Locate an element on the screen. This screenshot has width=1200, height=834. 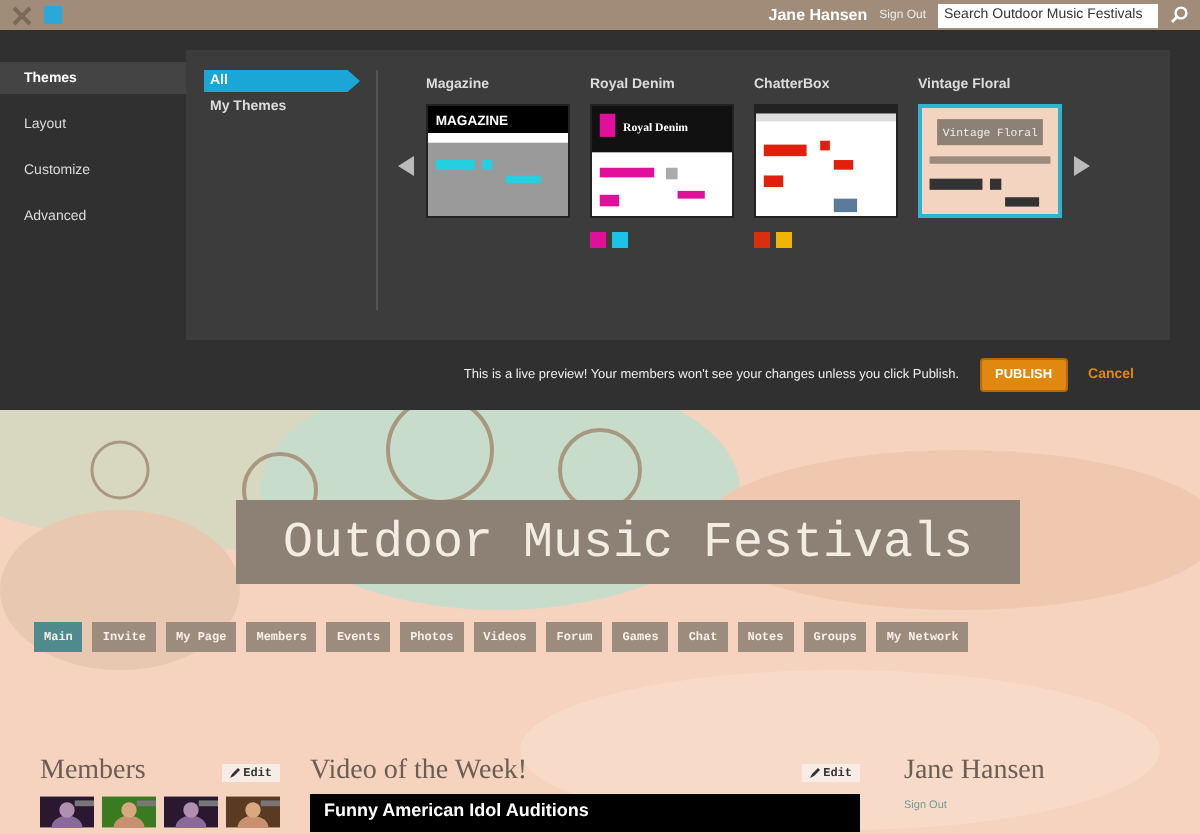
tools-icon is located at coordinates (22, 15).